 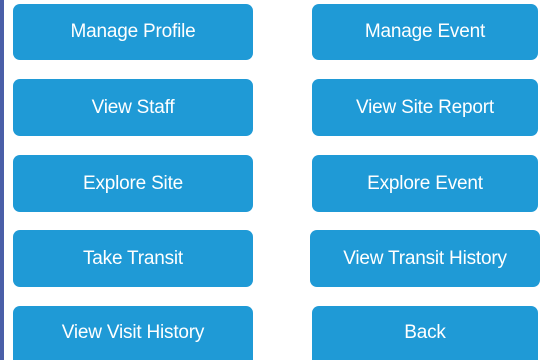 I want to click on explore-event-button: Explore Event, so click(x=425, y=183).